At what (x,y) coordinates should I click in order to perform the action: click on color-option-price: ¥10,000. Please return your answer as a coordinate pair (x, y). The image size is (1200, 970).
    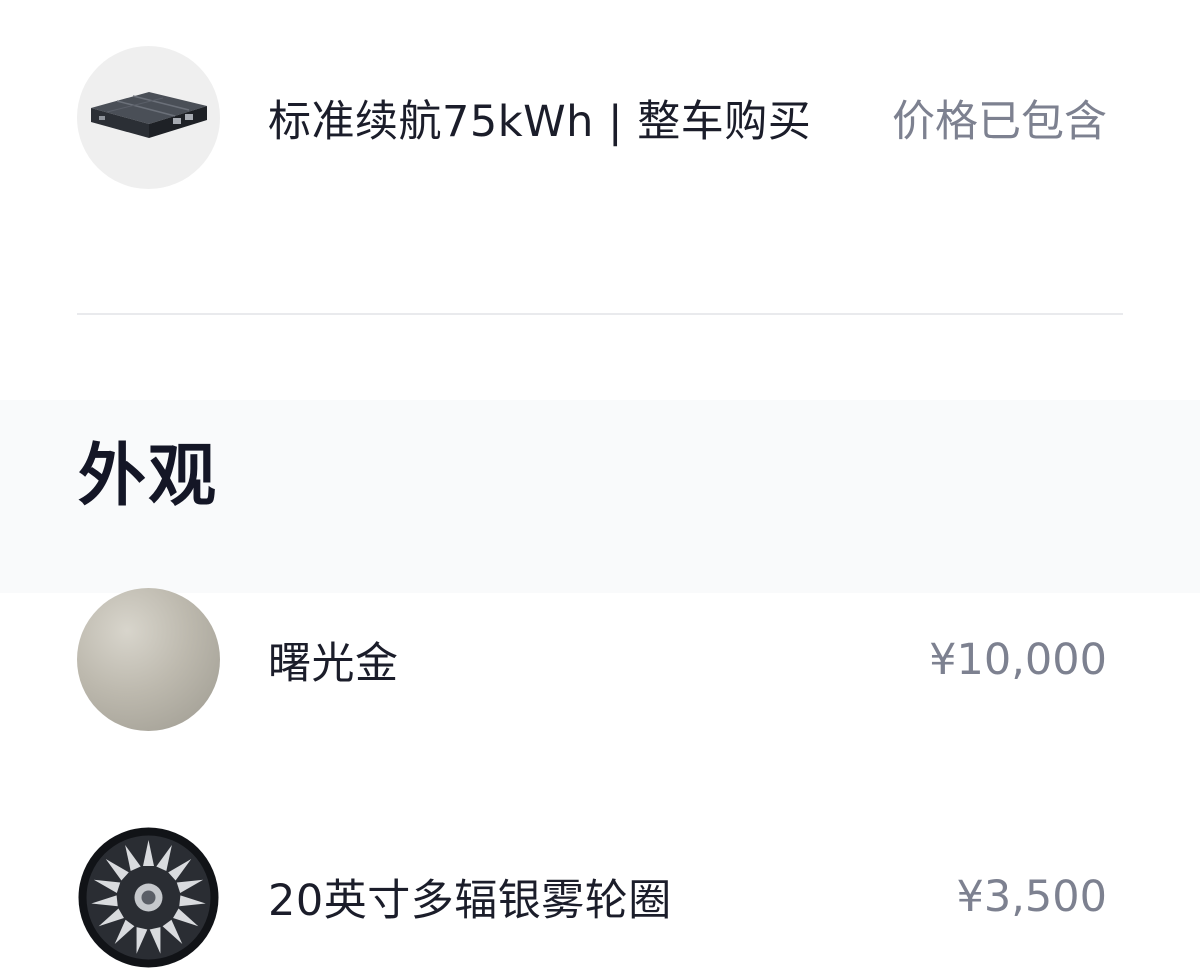
    Looking at the image, I should click on (1018, 660).